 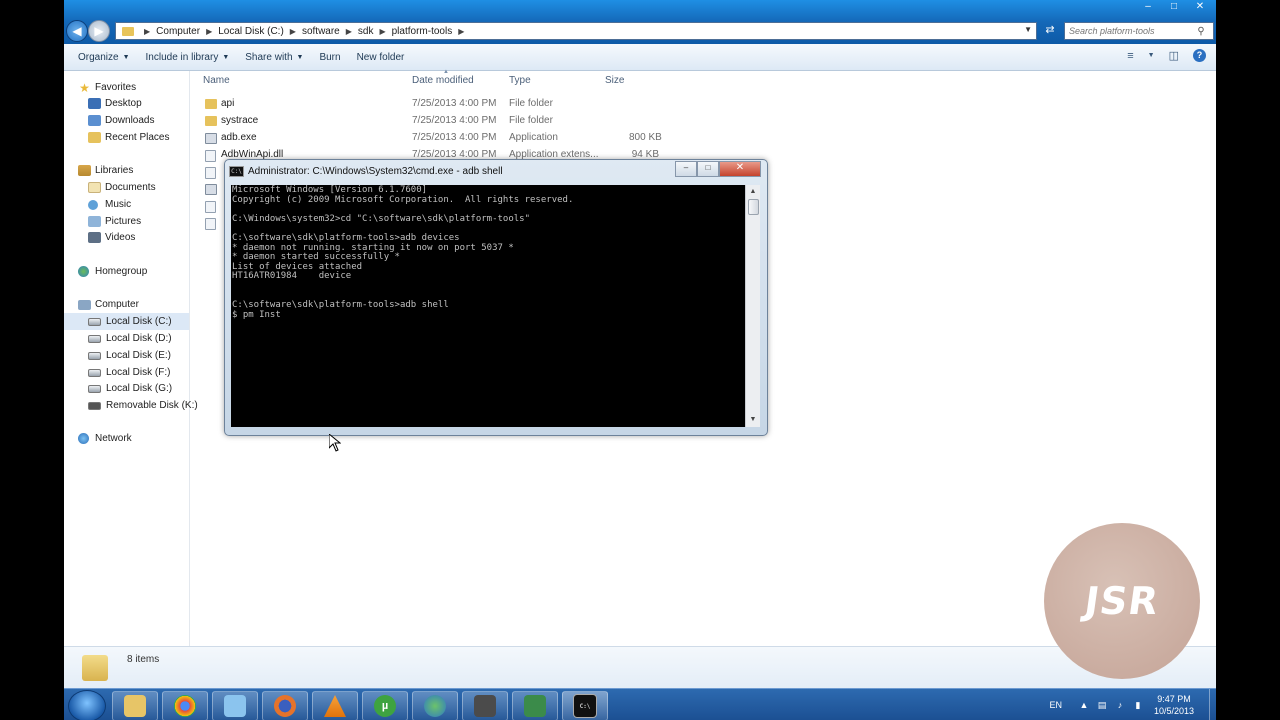 What do you see at coordinates (150, 372) in the screenshot?
I see `nav-drive-f: Local Disk (F:)` at bounding box center [150, 372].